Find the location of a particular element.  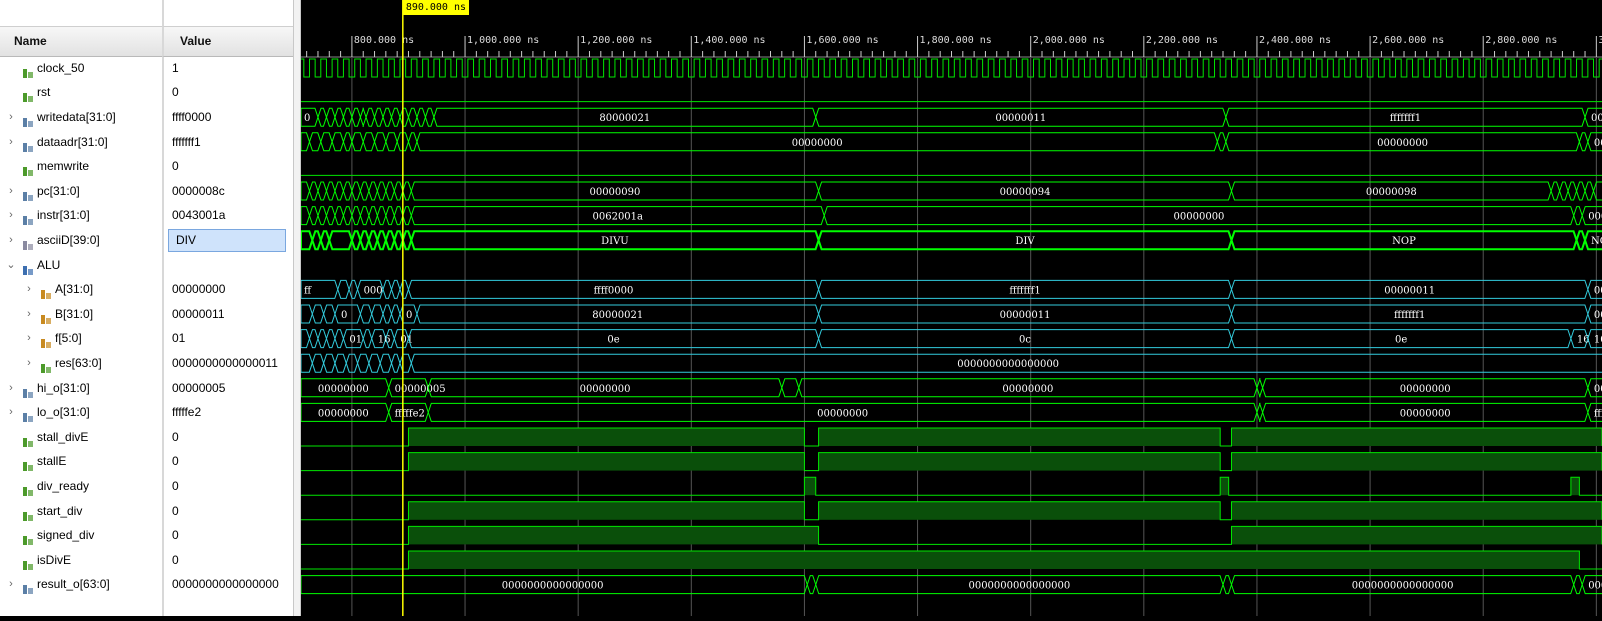

signal-row-writedata: › writedata[31:0] is located at coordinates (81, 117).